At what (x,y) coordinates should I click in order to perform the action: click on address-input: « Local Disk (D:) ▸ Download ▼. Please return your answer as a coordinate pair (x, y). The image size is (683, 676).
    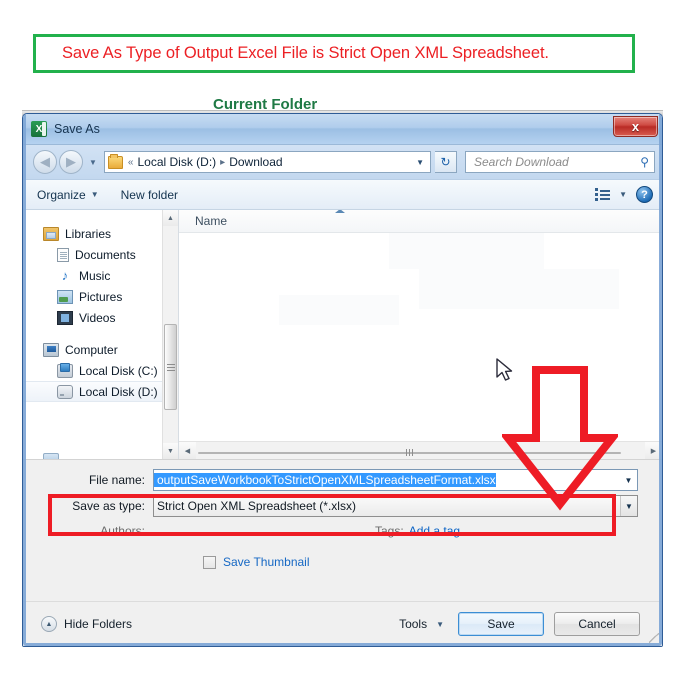
    Looking at the image, I should click on (267, 162).